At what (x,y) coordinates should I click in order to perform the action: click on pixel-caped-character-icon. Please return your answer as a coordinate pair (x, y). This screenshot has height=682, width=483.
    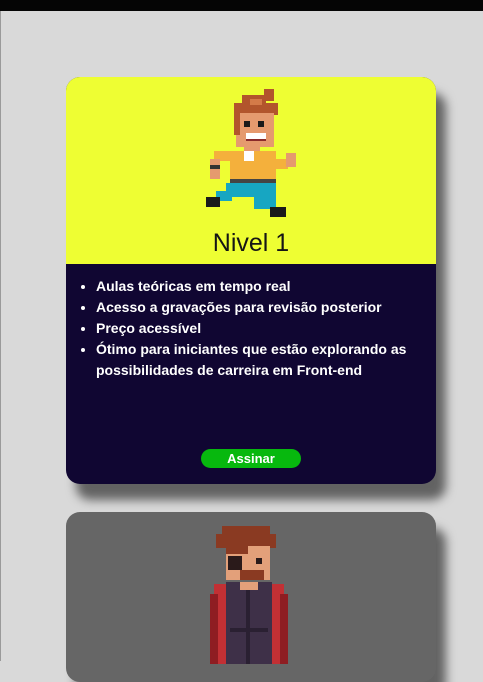
    Looking at the image, I should click on (249, 595).